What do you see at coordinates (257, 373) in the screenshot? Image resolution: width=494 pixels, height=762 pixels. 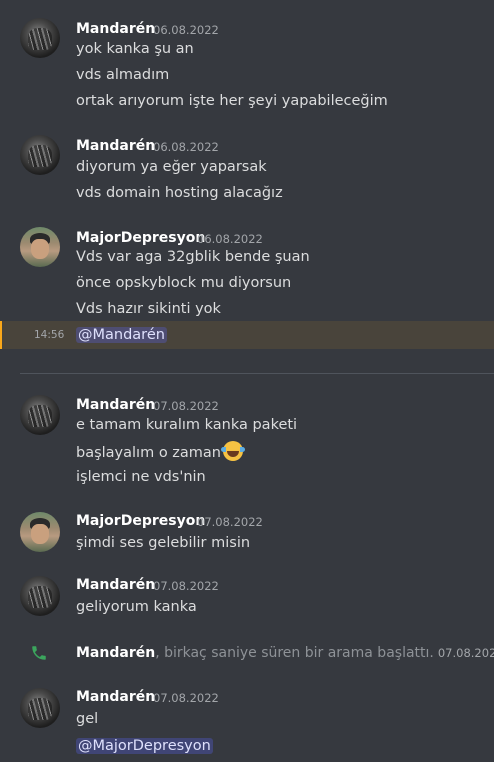 I see `date-divider` at bounding box center [257, 373].